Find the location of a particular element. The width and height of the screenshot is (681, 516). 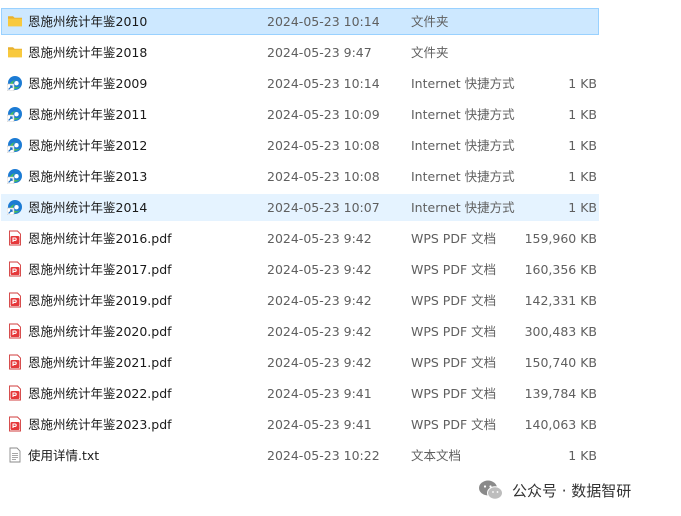

file-name: 恩施州统计年鉴2023.pdf is located at coordinates (100, 424).